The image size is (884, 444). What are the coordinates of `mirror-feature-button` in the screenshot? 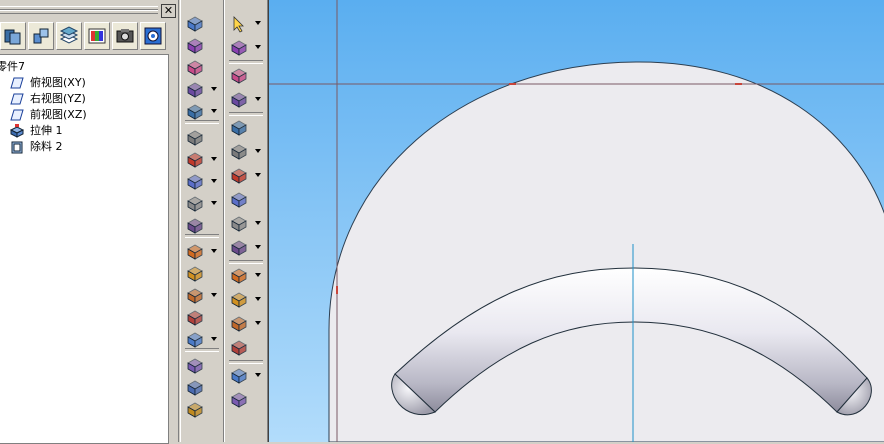 It's located at (202, 318).